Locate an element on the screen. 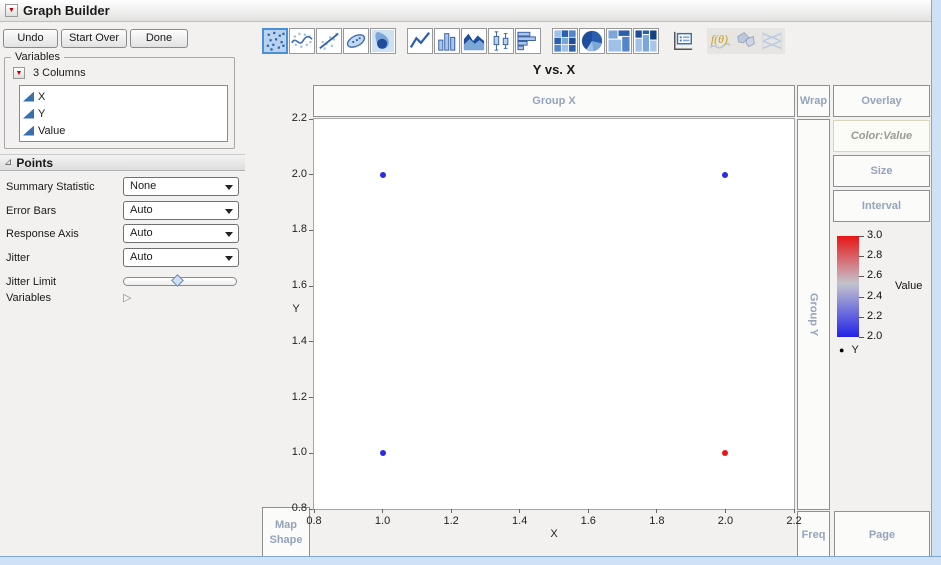 The image size is (941, 565). caption-box-icon is located at coordinates (683, 41).